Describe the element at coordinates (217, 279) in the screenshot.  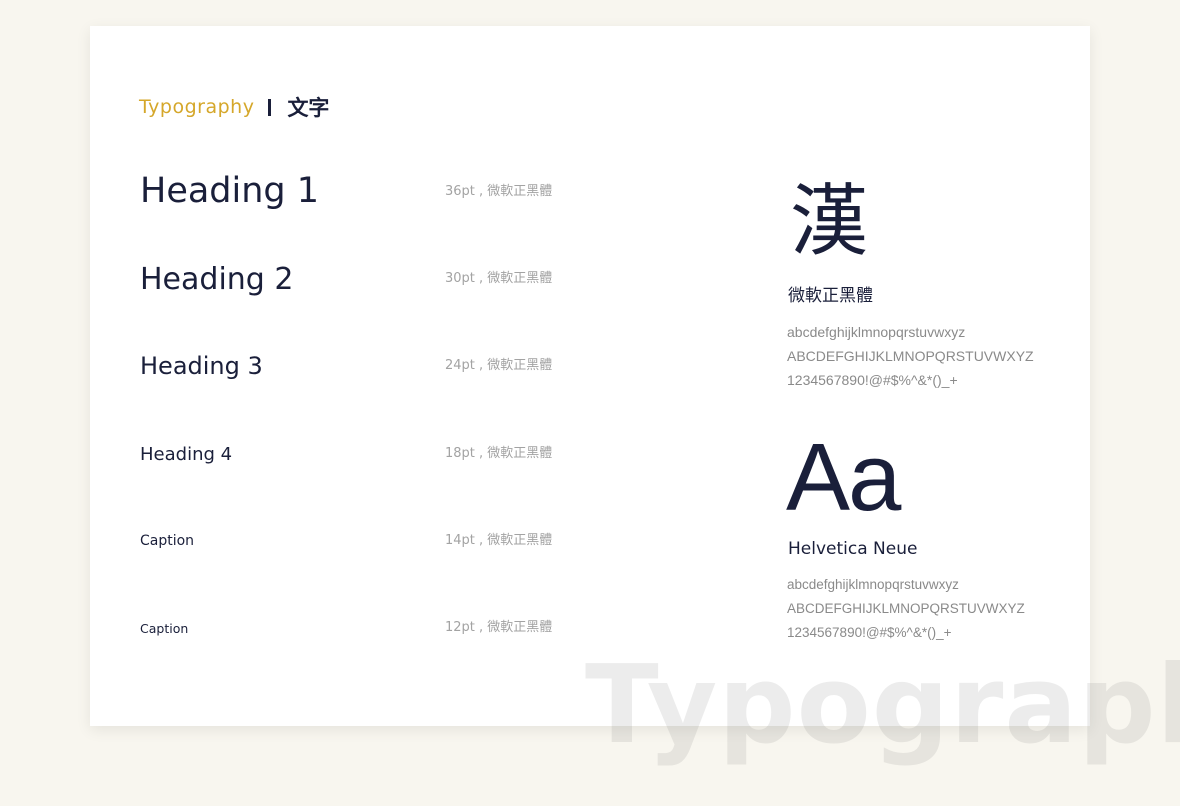
I see `type-sample-heading-2: Heading 2` at that location.